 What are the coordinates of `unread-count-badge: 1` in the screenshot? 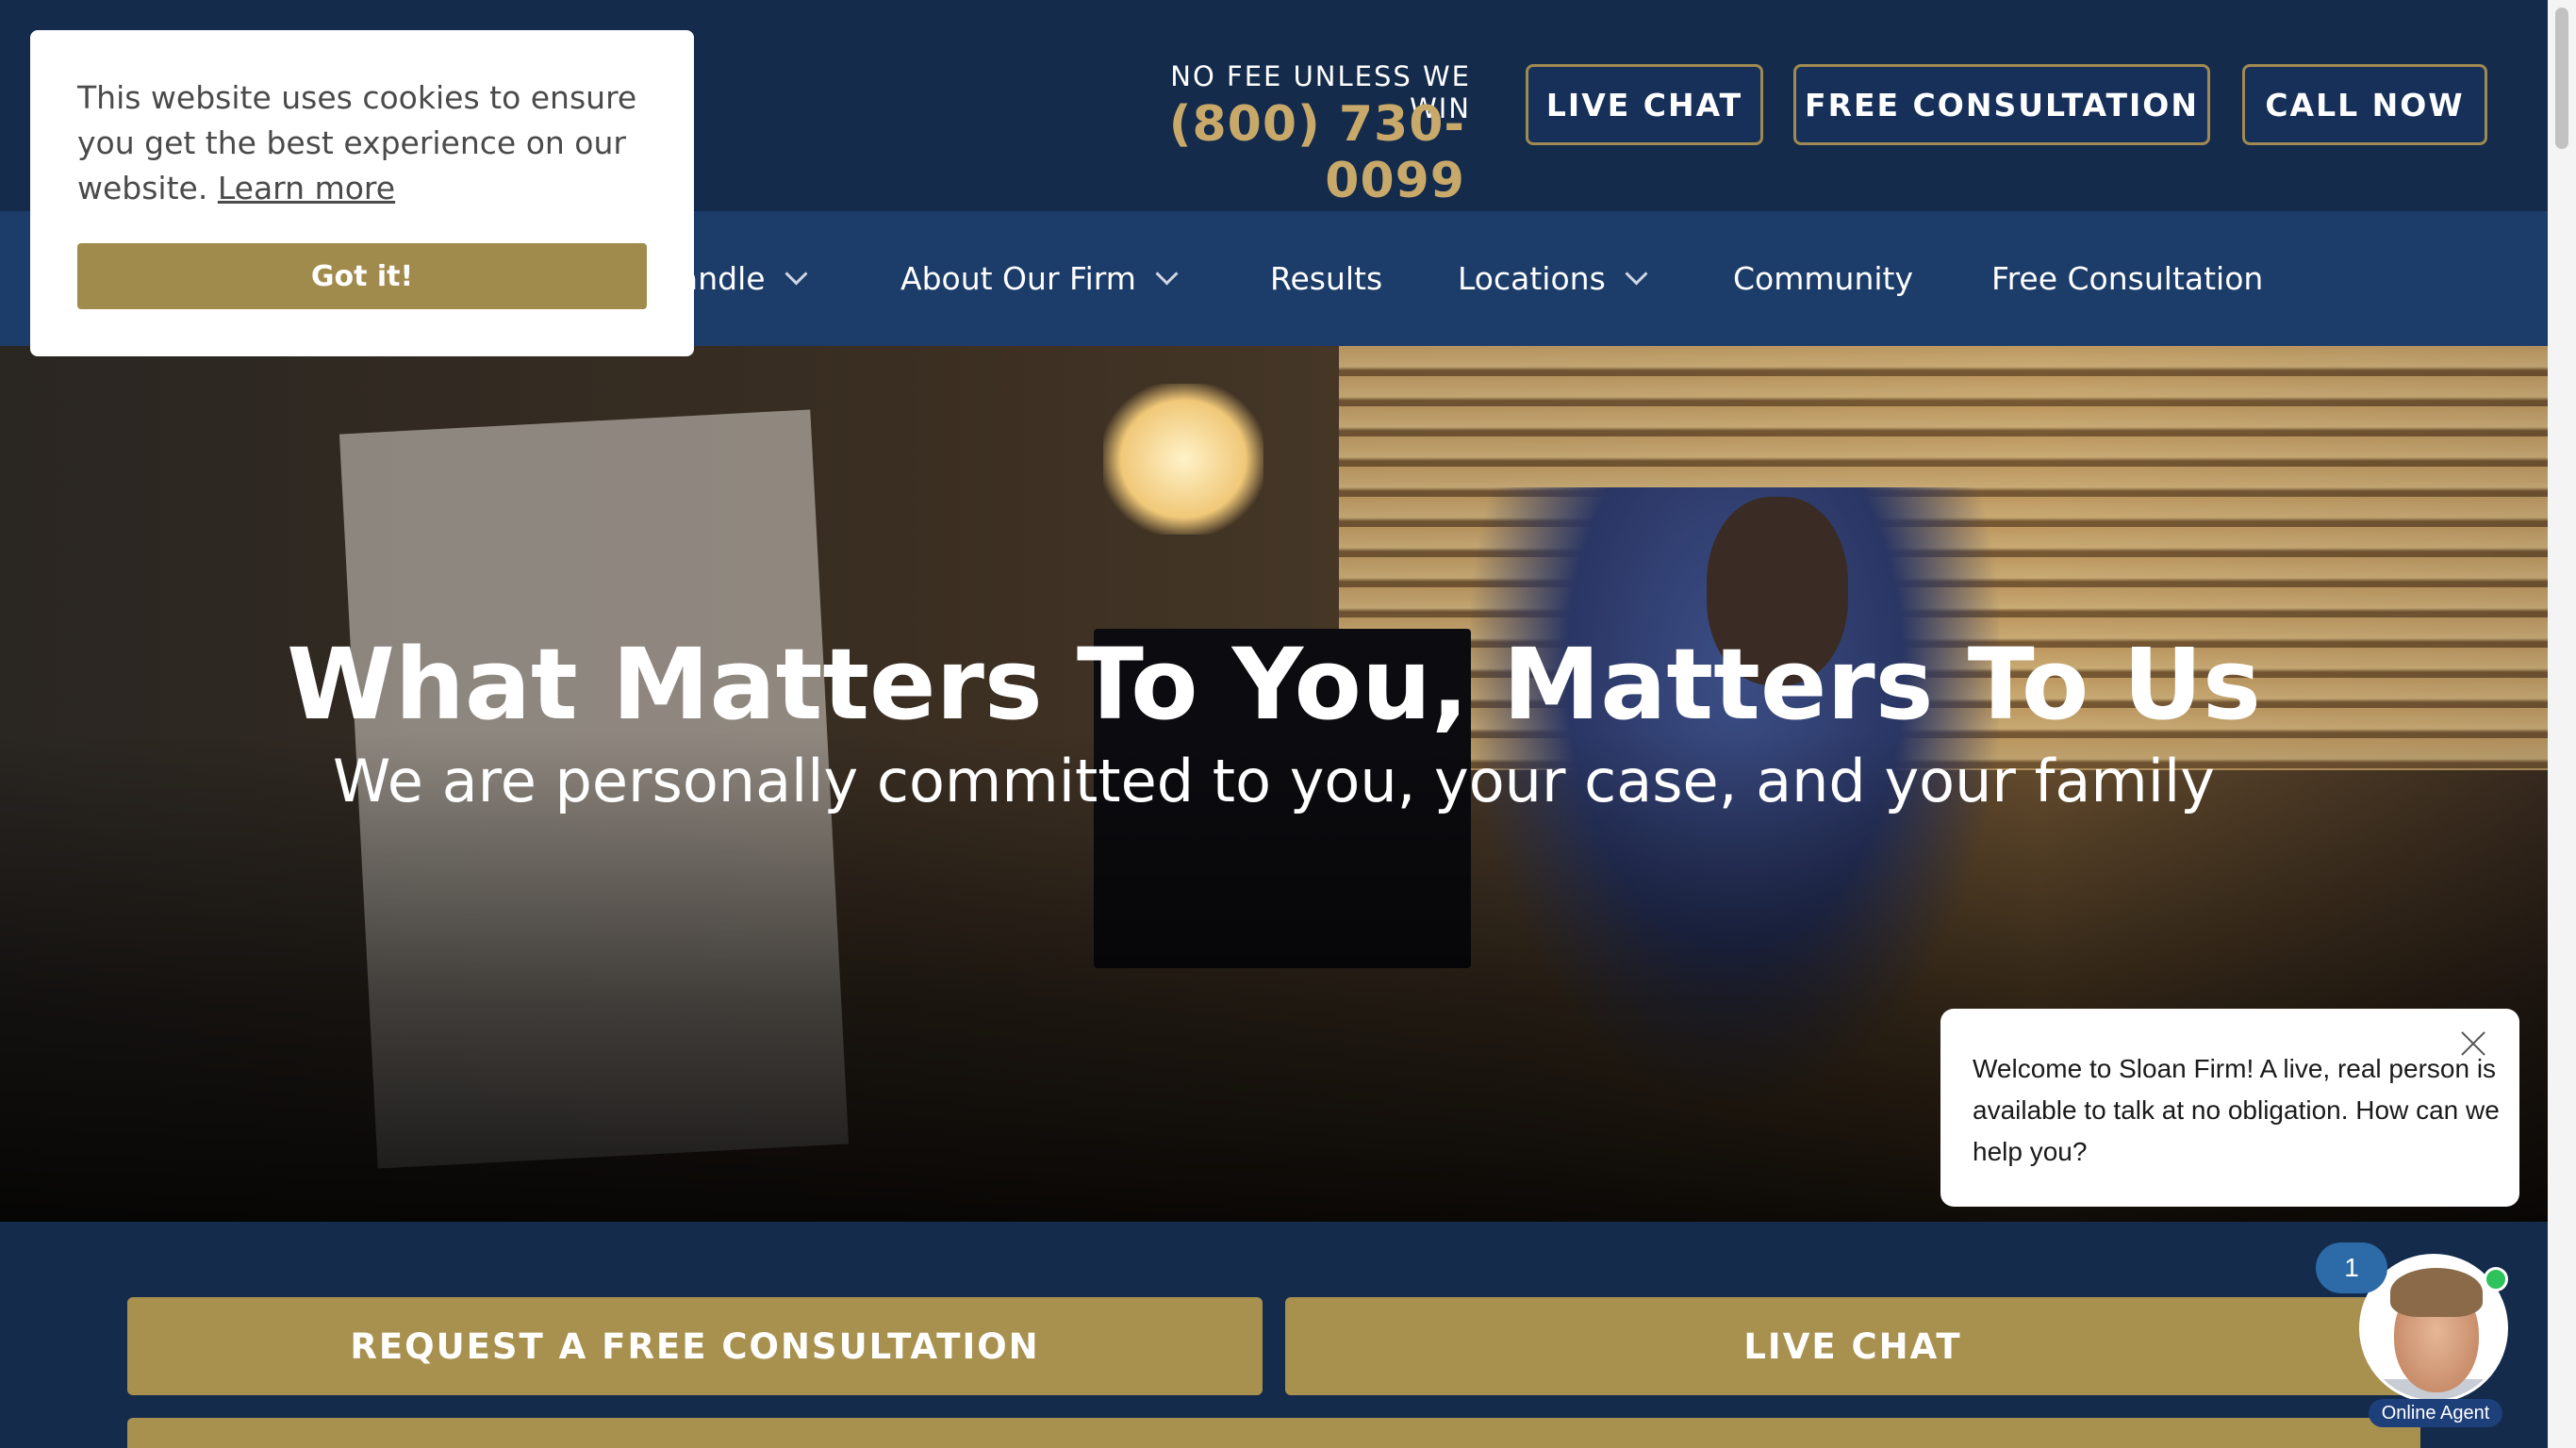 It's located at (2351, 1267).